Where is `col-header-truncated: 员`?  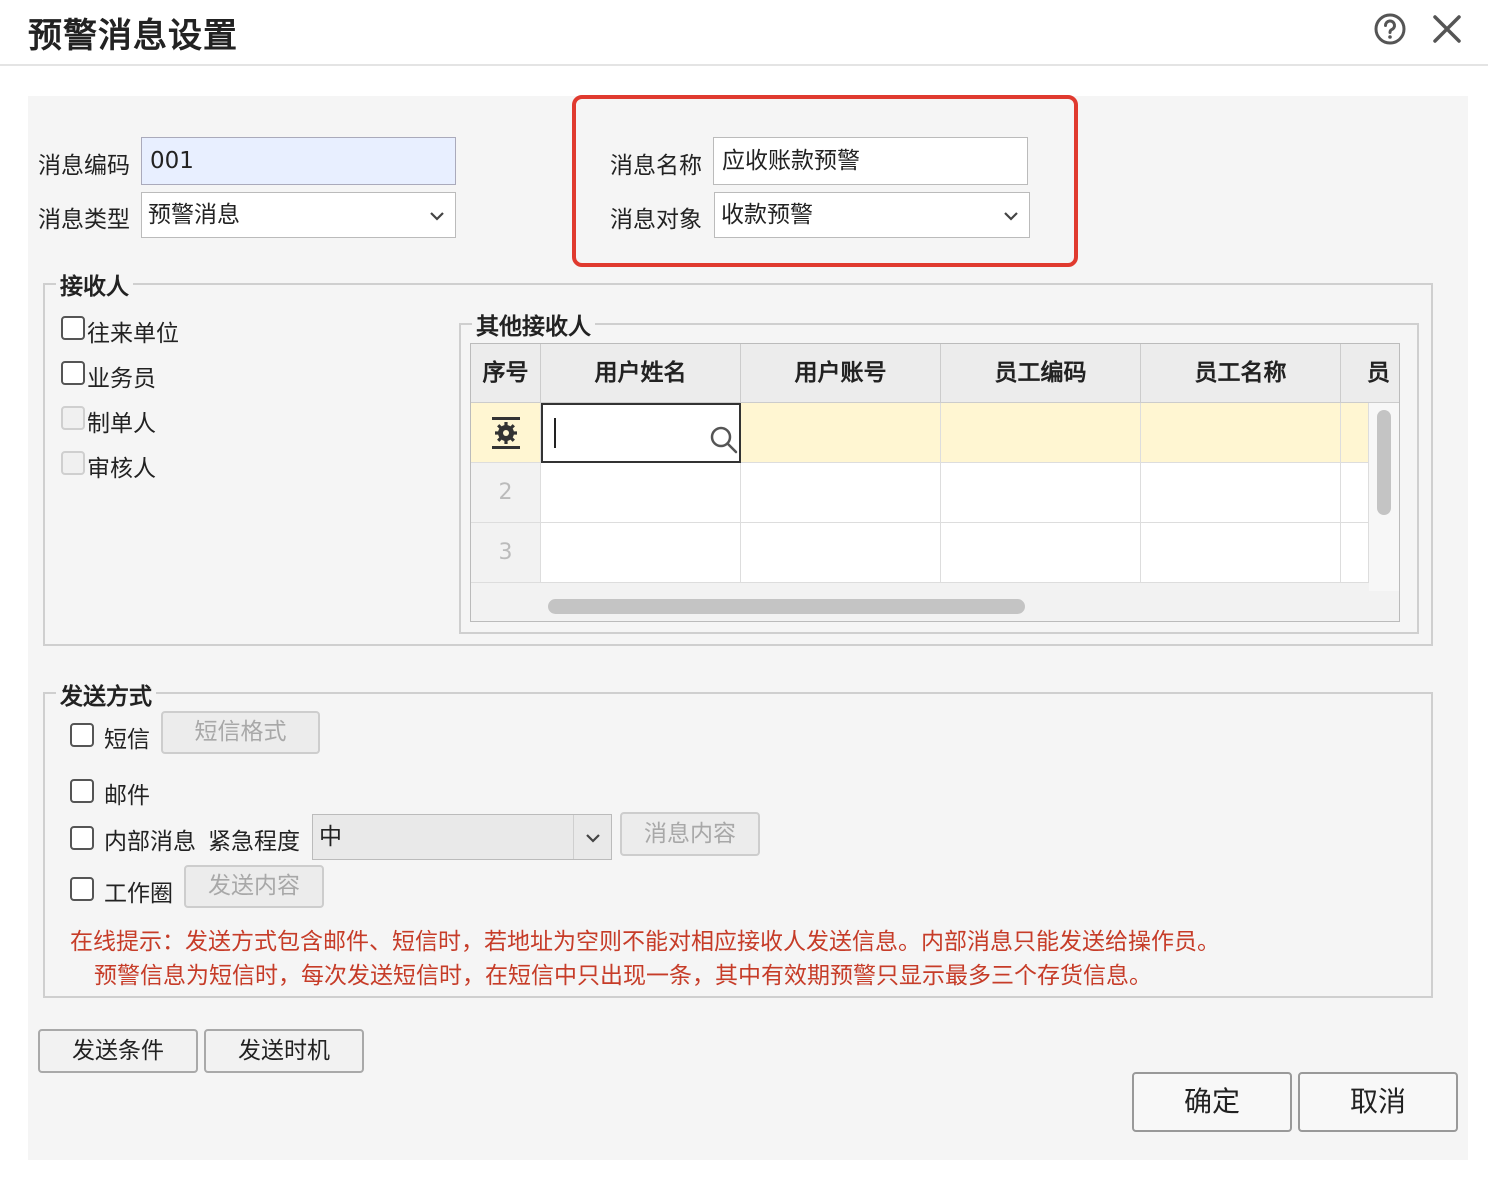 col-header-truncated: 员 is located at coordinates (1370, 373).